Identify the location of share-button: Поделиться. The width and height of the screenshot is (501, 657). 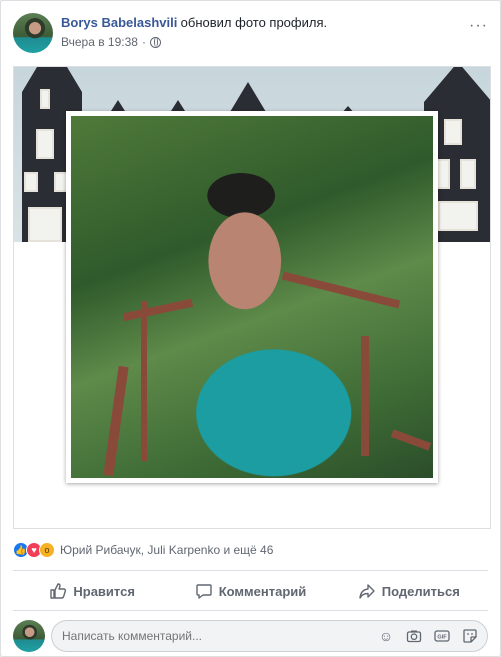
(409, 591).